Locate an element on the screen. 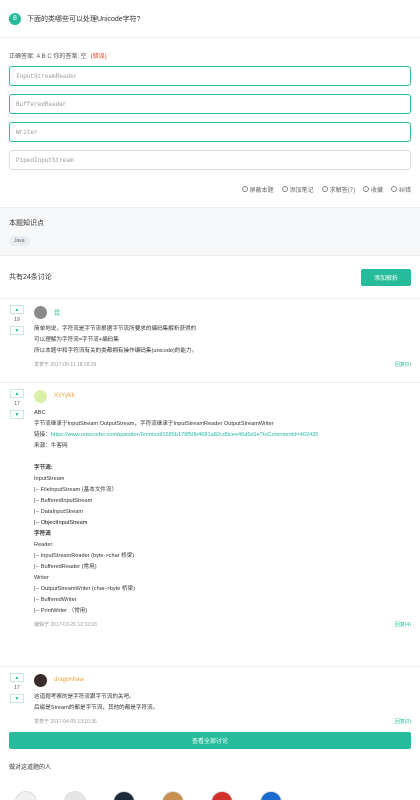 The image size is (420, 800). post-line: Writer is located at coordinates (41, 578).